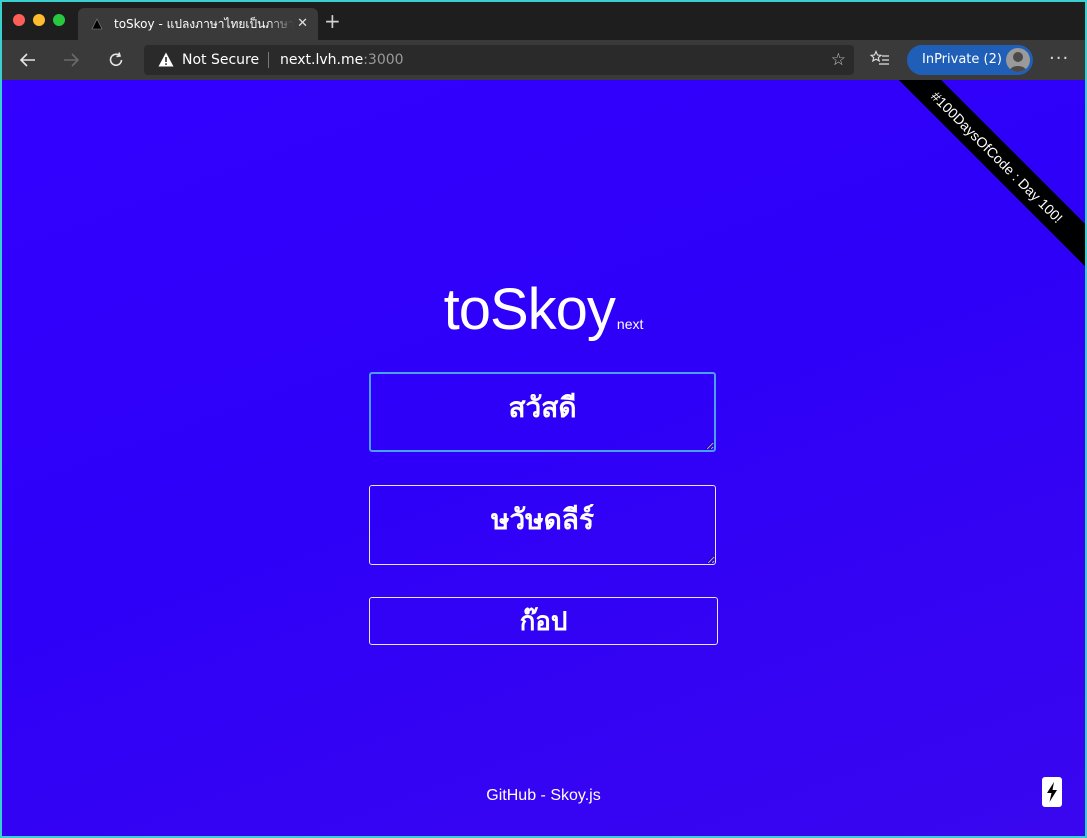 The width and height of the screenshot is (1087, 838). What do you see at coordinates (39, 20) in the screenshot?
I see `minimize-window-button` at bounding box center [39, 20].